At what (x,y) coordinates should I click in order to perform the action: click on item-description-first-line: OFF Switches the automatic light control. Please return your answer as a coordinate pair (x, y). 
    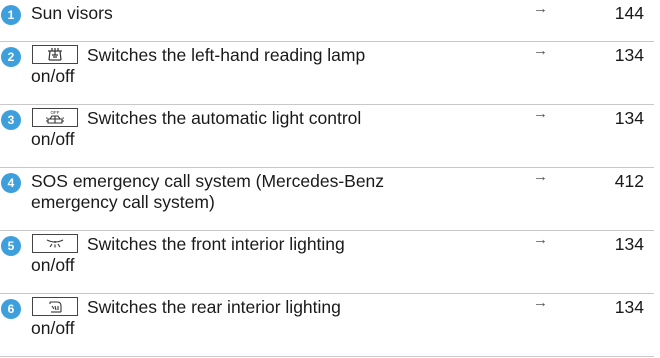
    Looking at the image, I should click on (246, 118).